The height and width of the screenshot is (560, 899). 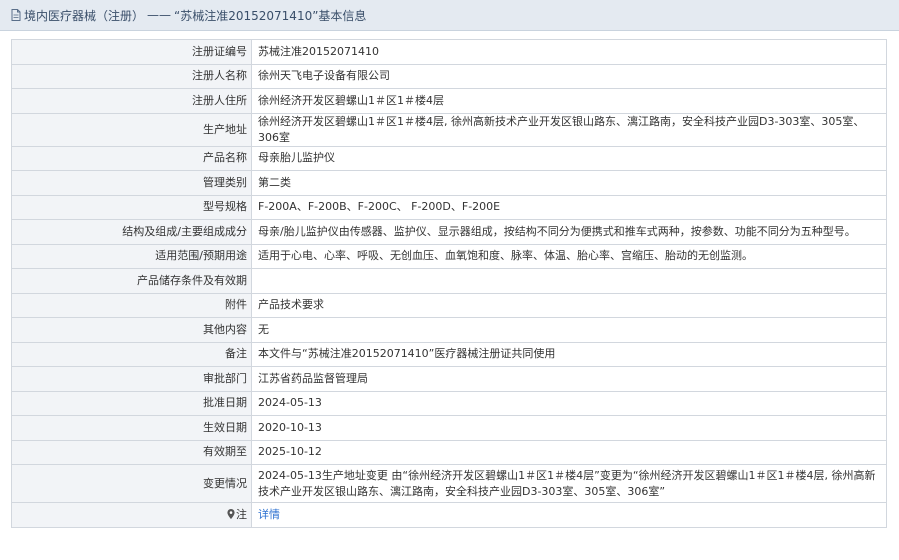 I want to click on table-row: 审批部门 江苏省药品监督管理局, so click(x=449, y=379).